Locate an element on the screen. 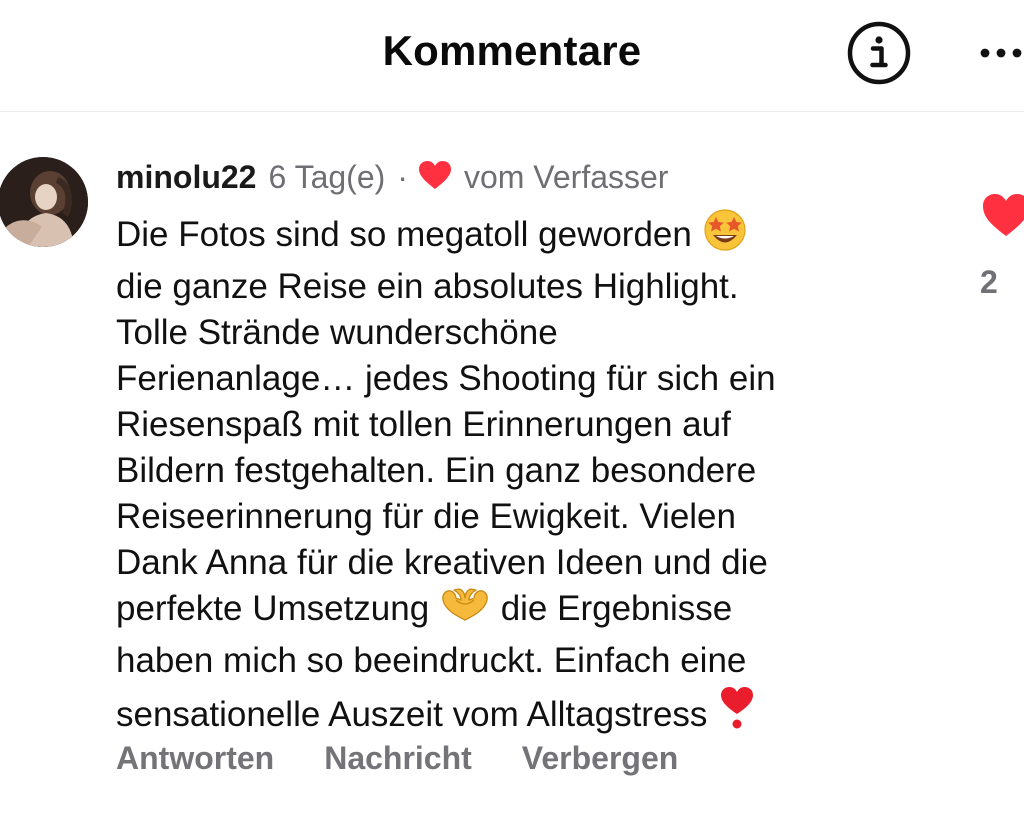 The height and width of the screenshot is (815, 1024). reply-button: Antworten is located at coordinates (195, 758).